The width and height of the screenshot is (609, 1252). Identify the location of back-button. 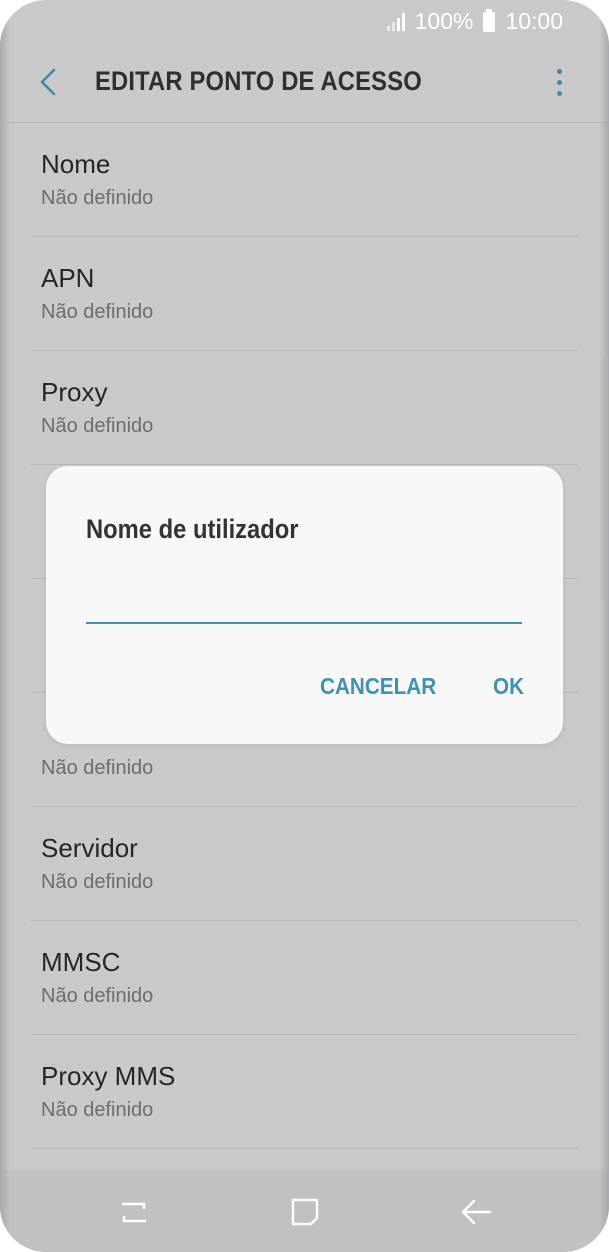
(48, 82).